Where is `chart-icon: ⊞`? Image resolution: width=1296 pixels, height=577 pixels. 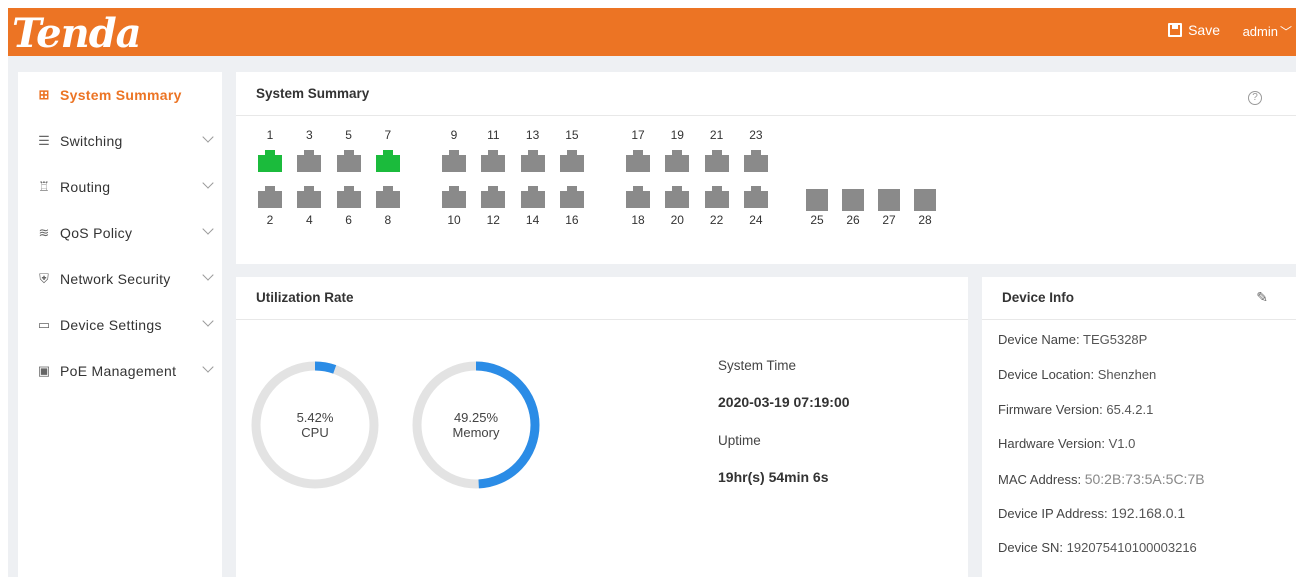
chart-icon: ⊞ is located at coordinates (44, 94).